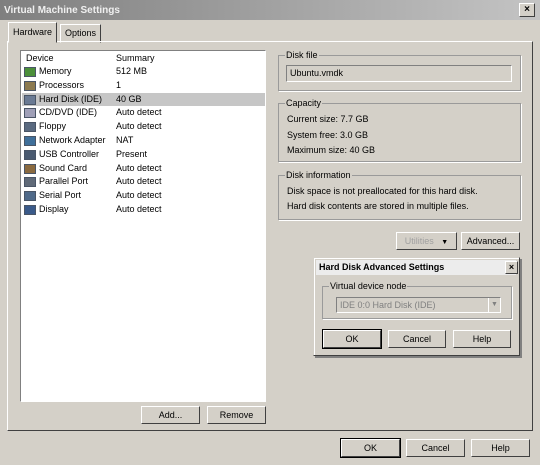 The image size is (540, 465). Describe the element at coordinates (54, 209) in the screenshot. I see `device-name: Display` at that location.